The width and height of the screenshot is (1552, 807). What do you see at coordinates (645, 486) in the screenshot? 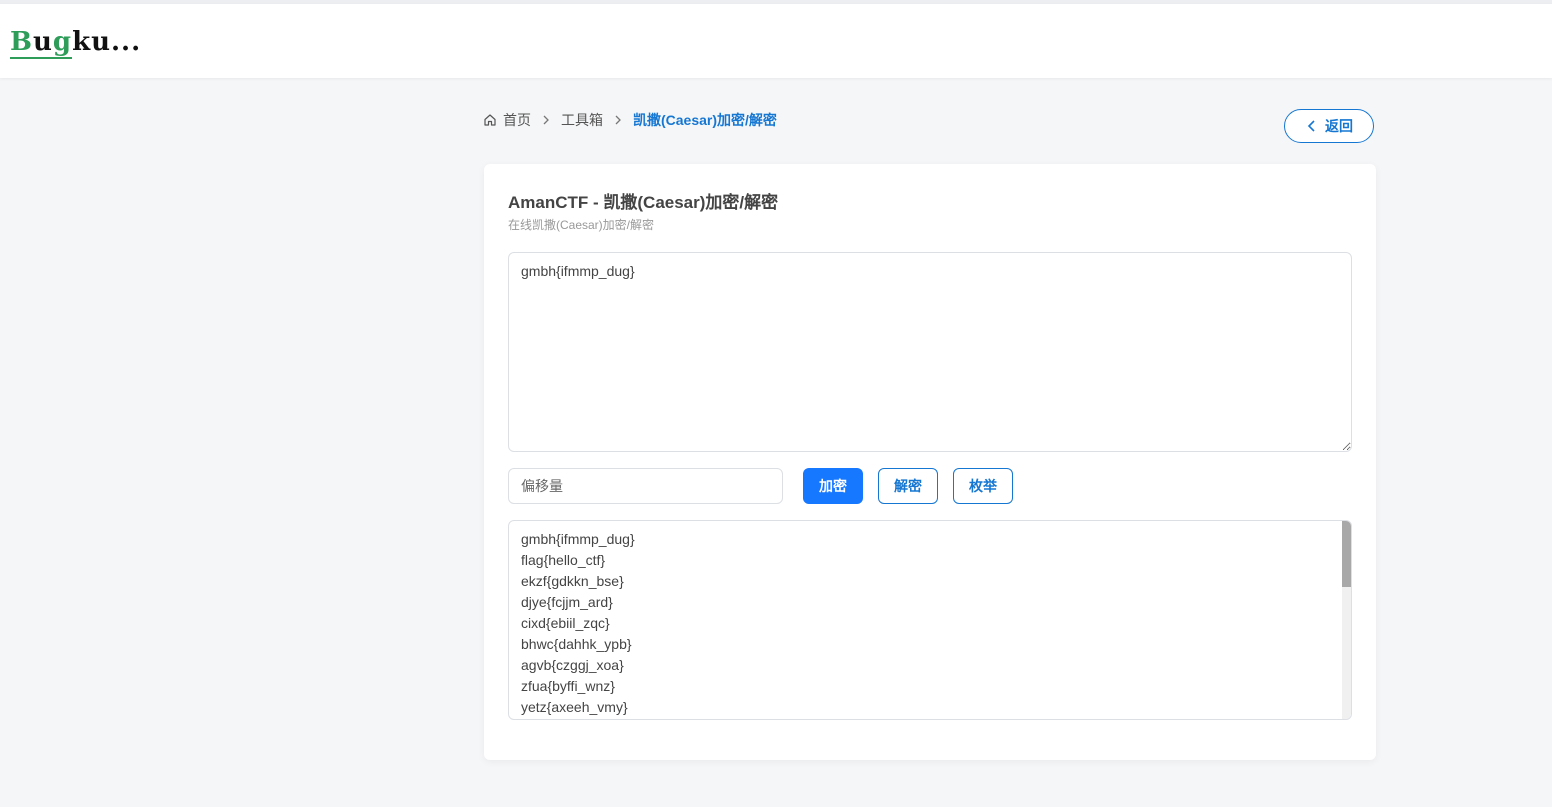
I see `offset-input` at bounding box center [645, 486].